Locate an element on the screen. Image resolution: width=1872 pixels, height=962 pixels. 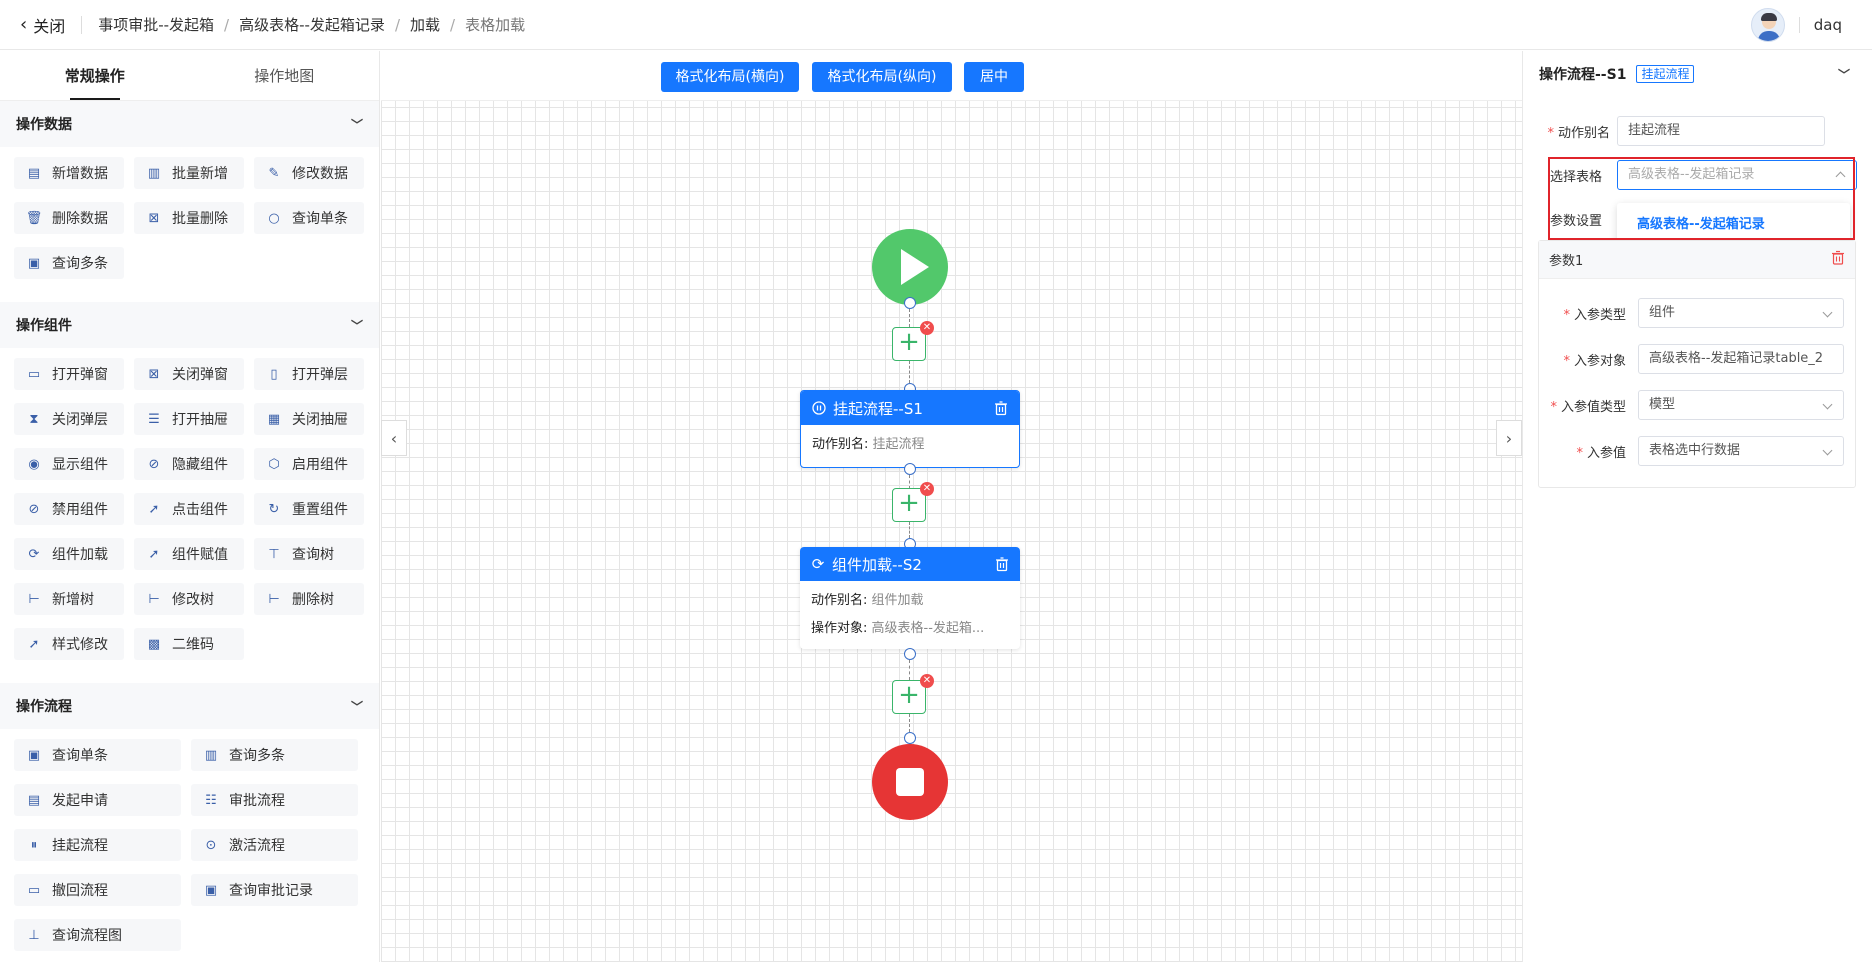
avatar is located at coordinates (1767, 25).